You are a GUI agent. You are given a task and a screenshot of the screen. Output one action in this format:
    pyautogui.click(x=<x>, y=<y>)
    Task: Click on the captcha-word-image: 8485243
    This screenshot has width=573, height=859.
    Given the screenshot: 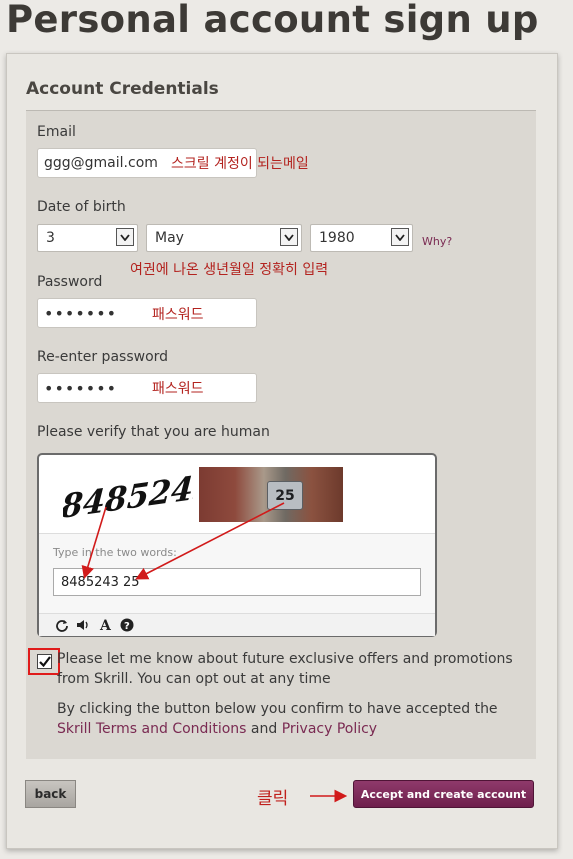 What is the action you would take?
    pyautogui.click(x=128, y=495)
    